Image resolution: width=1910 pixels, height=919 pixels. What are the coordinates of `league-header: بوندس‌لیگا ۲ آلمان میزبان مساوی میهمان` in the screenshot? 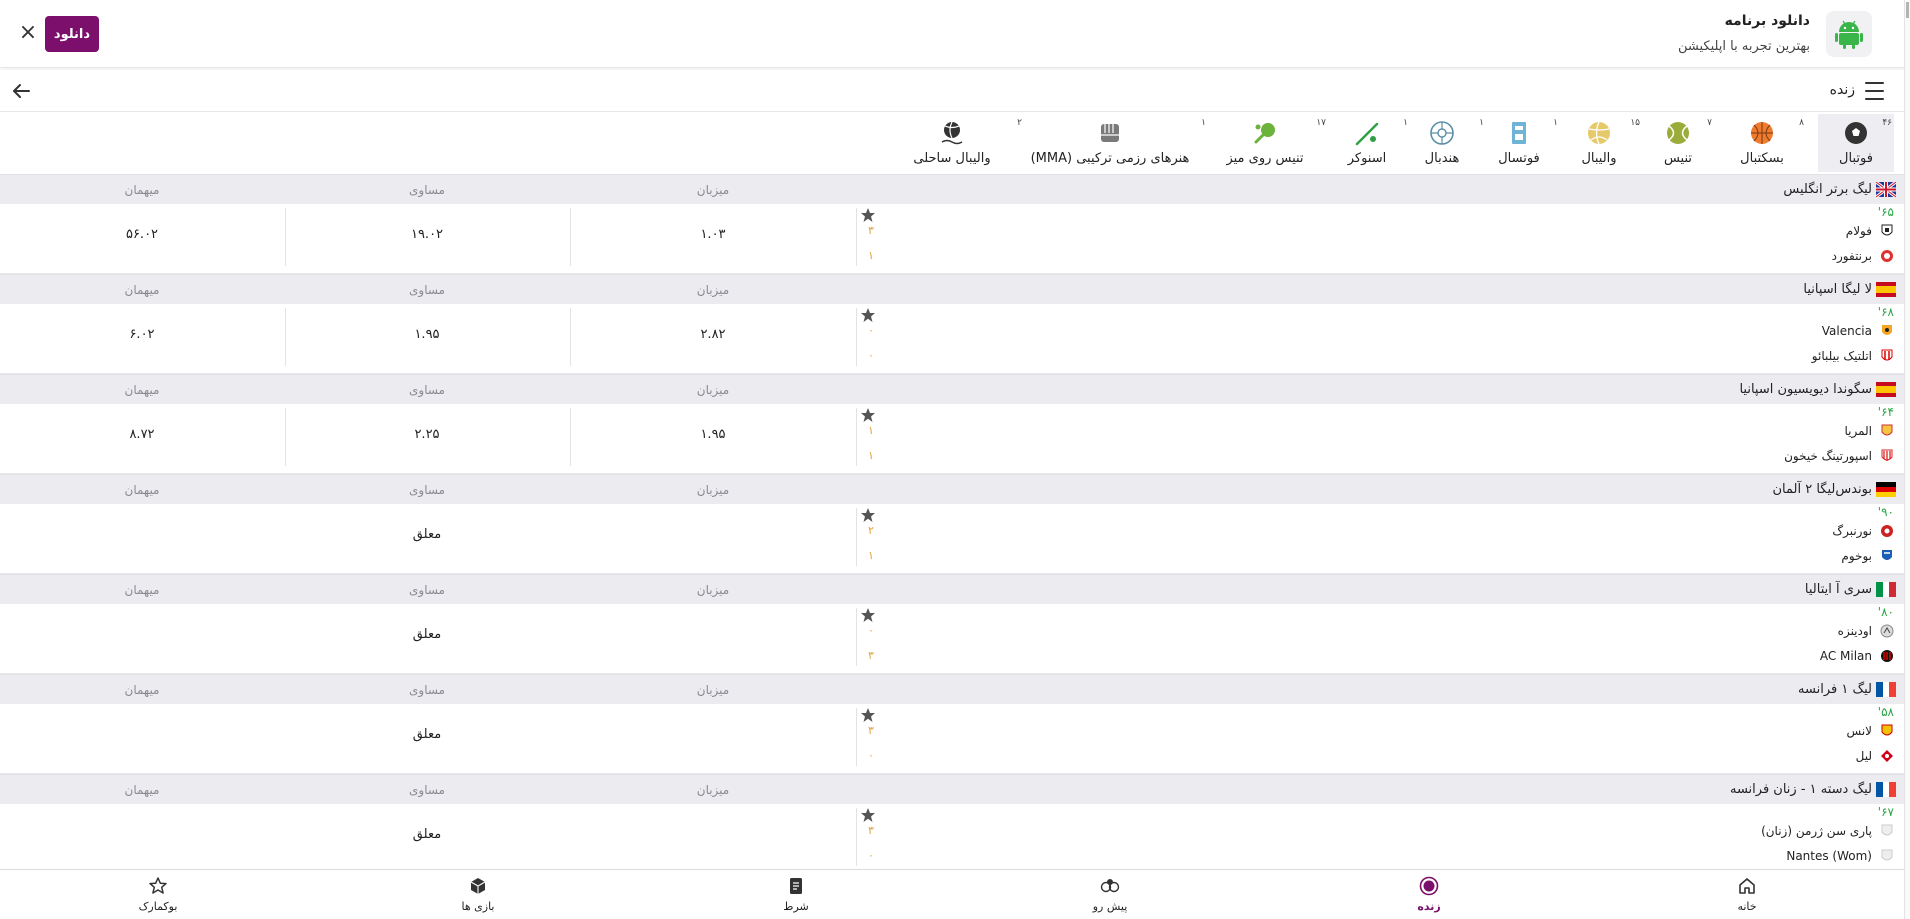 It's located at (952, 489).